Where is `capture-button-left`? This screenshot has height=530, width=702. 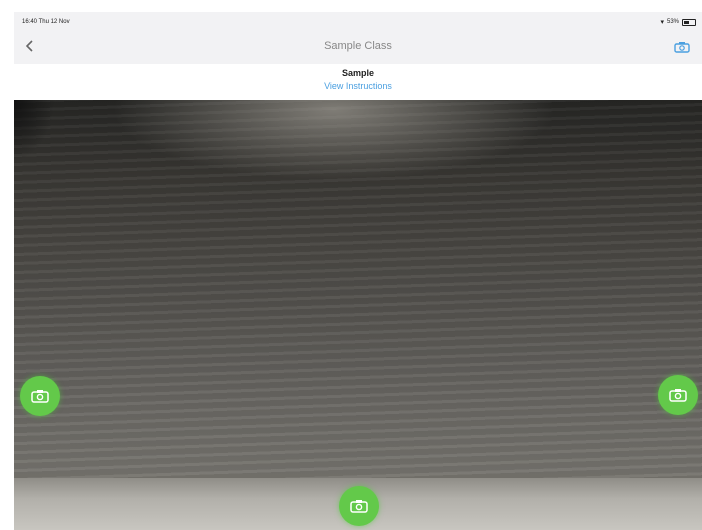
capture-button-left is located at coordinates (40, 396).